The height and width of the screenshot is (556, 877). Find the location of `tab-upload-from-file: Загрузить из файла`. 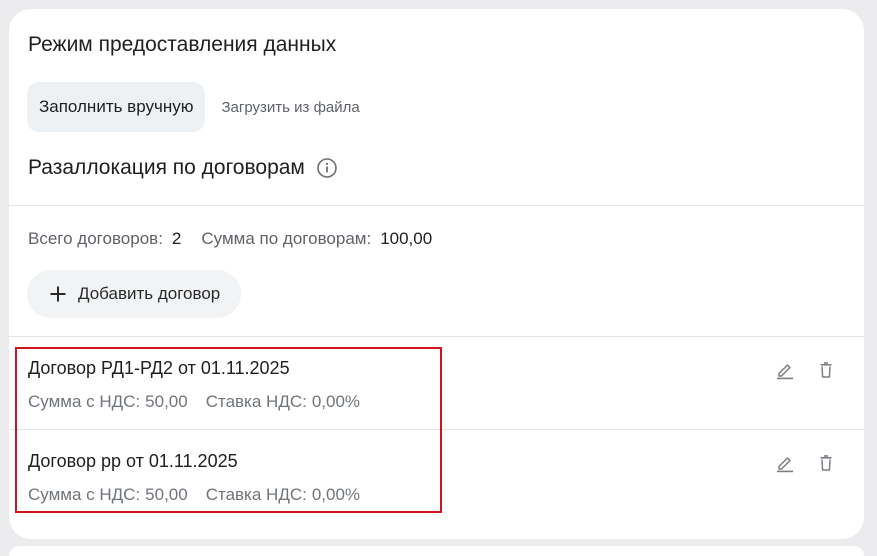

tab-upload-from-file: Загрузить из файла is located at coordinates (290, 107).